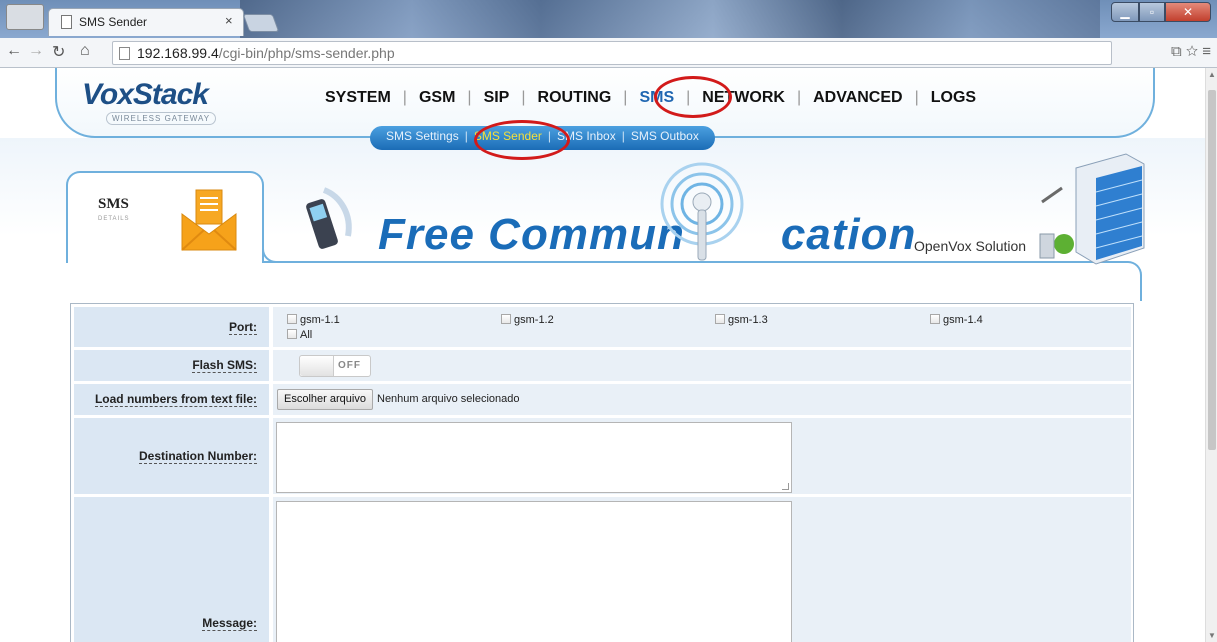 This screenshot has width=1217, height=642. What do you see at coordinates (953, 98) in the screenshot?
I see `nav-logs: LOGS` at bounding box center [953, 98].